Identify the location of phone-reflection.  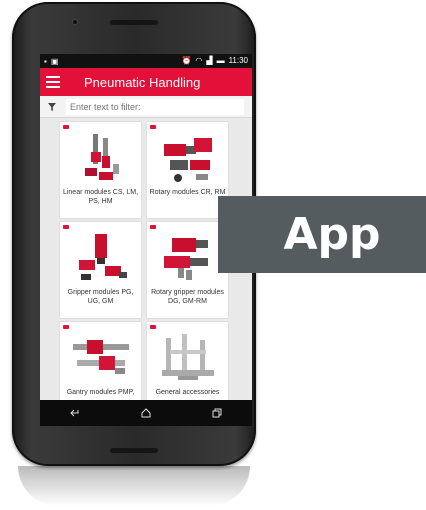
(134, 486).